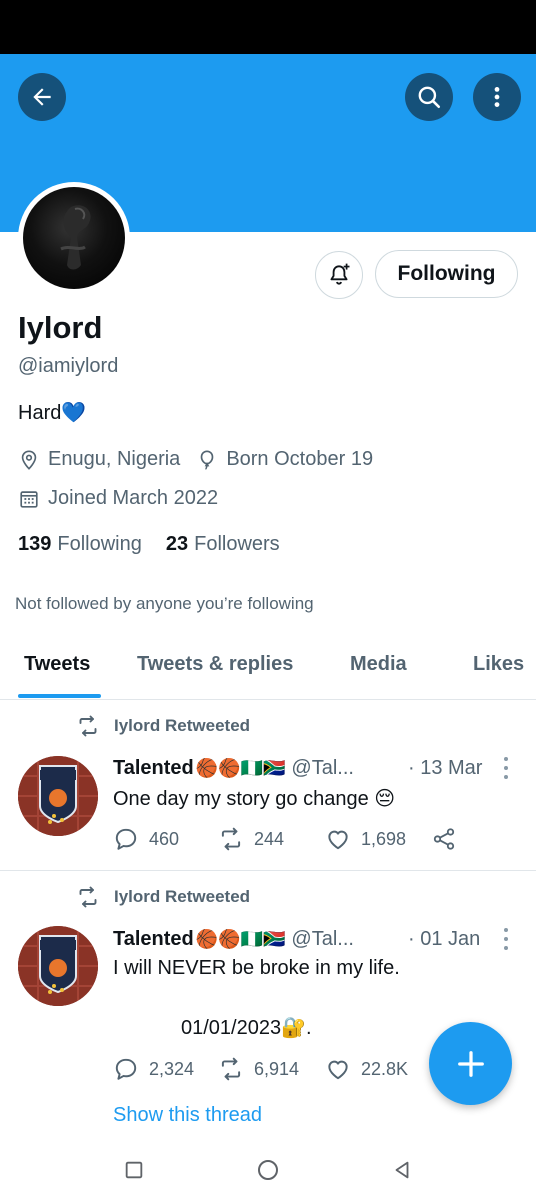 The width and height of the screenshot is (536, 1200). Describe the element at coordinates (258, 1069) in the screenshot. I see `retweet-button: 6,914` at that location.